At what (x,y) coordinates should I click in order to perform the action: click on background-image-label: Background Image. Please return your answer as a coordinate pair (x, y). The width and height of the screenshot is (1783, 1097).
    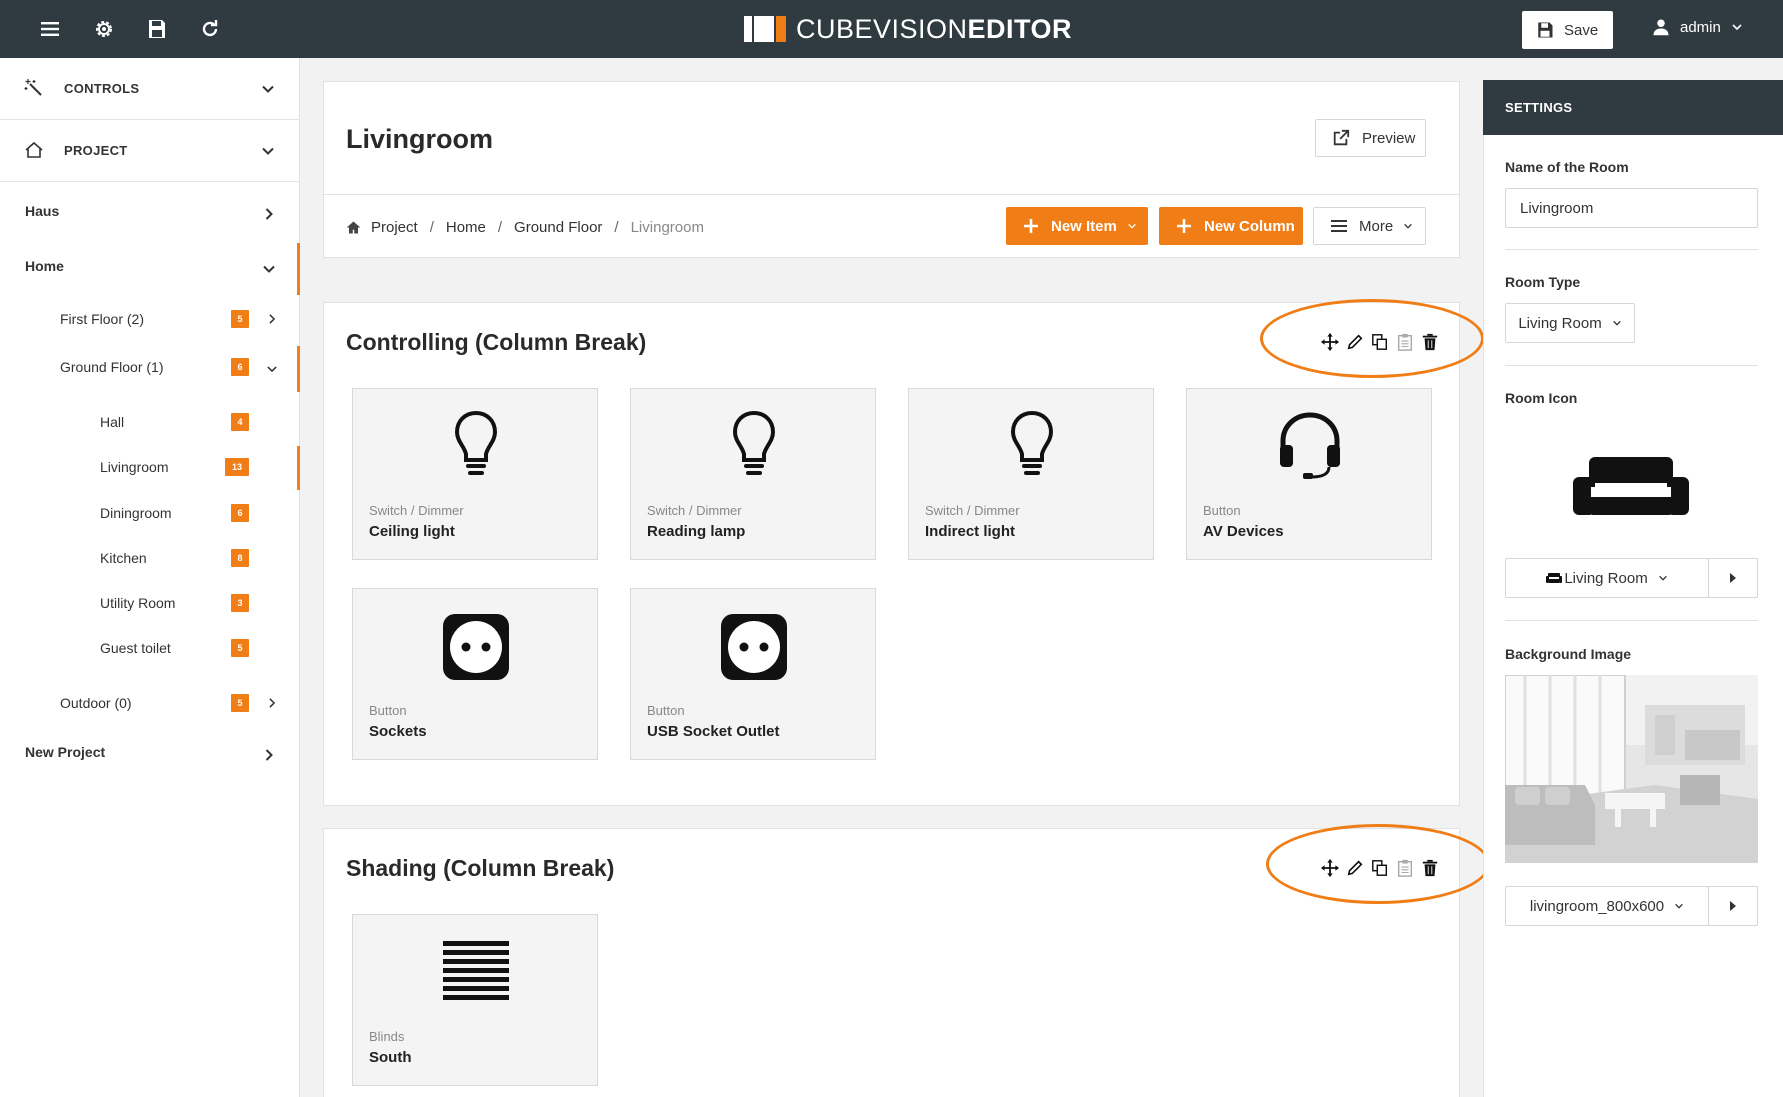
    Looking at the image, I should click on (1568, 654).